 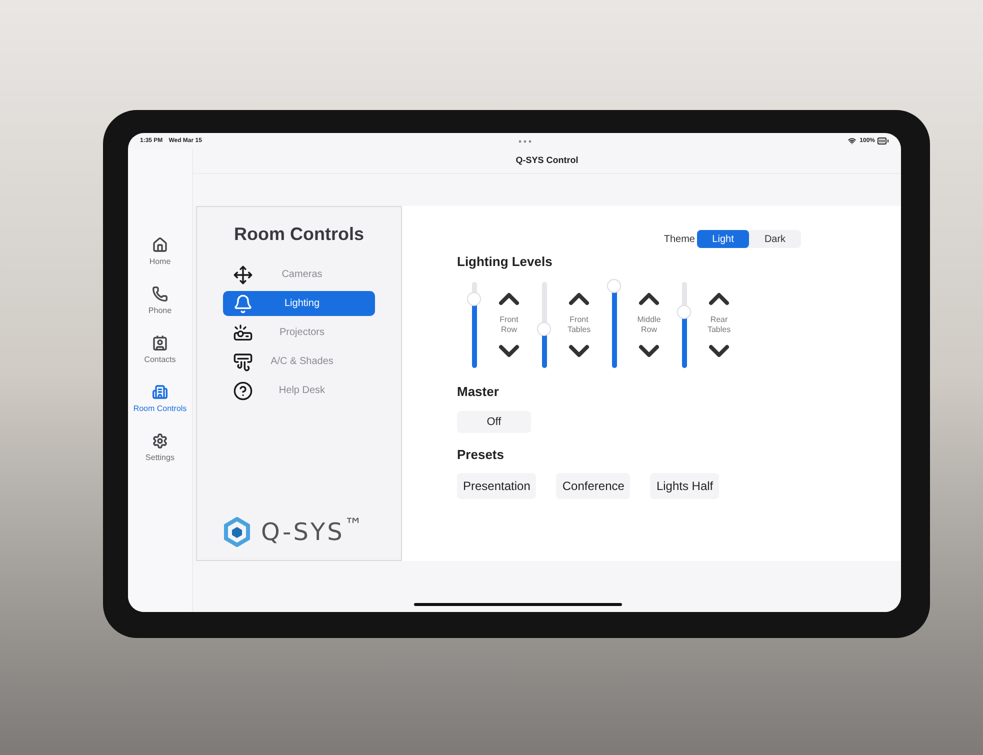 I want to click on menu-item: Cameras, so click(x=299, y=274).